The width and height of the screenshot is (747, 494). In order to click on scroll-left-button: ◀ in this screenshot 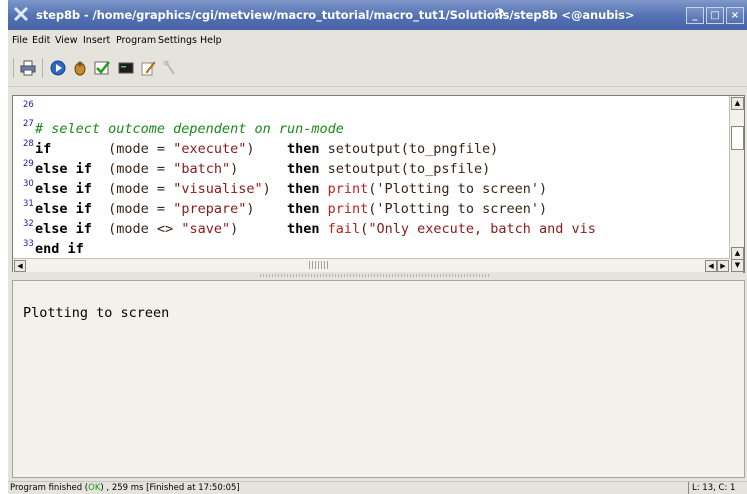, I will do `click(20, 266)`.